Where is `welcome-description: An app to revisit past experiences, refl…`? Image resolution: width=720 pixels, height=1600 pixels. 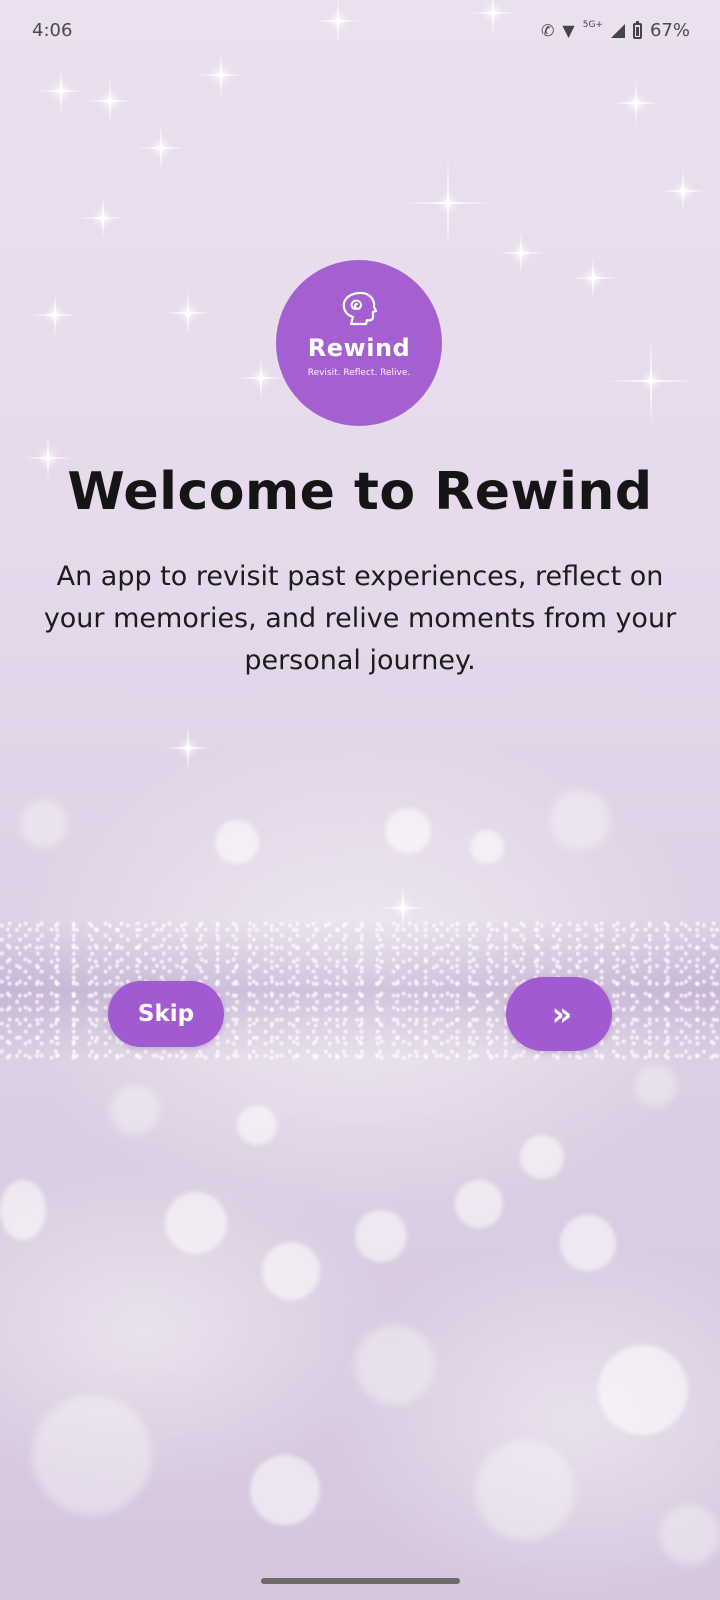 welcome-description: An app to revisit past experiences, refl… is located at coordinates (360, 618).